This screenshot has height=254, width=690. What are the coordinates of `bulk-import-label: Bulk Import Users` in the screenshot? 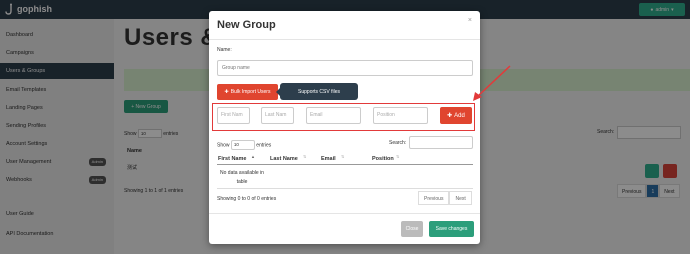 It's located at (250, 92).